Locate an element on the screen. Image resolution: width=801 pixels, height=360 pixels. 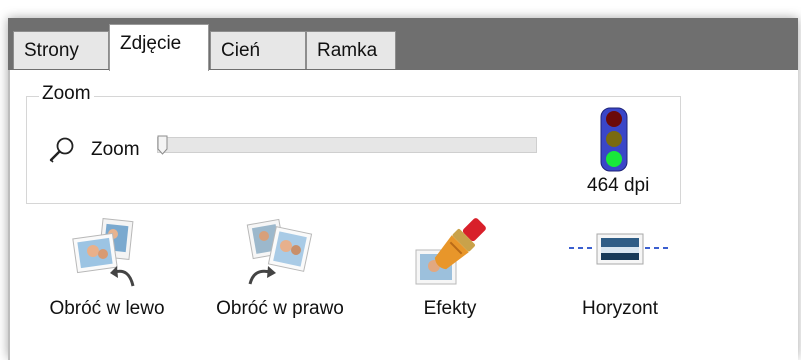
zoom-slider-thumb is located at coordinates (162, 145).